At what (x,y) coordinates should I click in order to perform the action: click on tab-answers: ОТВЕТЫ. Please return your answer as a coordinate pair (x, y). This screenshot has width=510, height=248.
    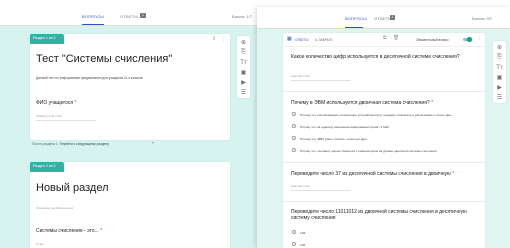
    Looking at the image, I should click on (129, 16).